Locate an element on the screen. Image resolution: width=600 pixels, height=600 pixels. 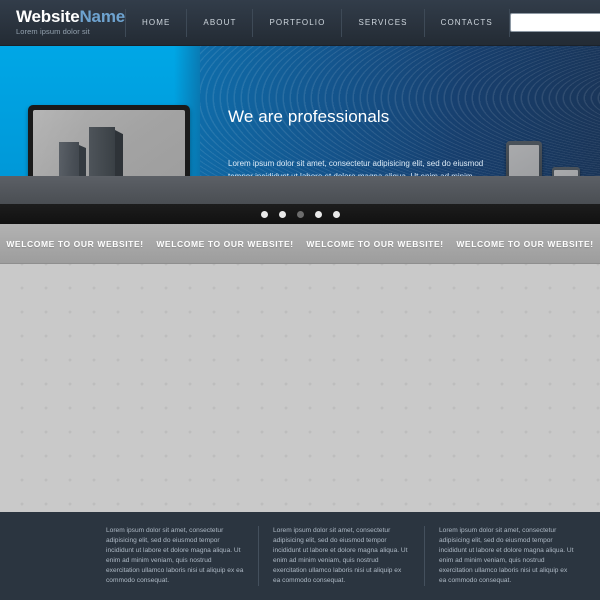
monitor-display is located at coordinates (109, 143).